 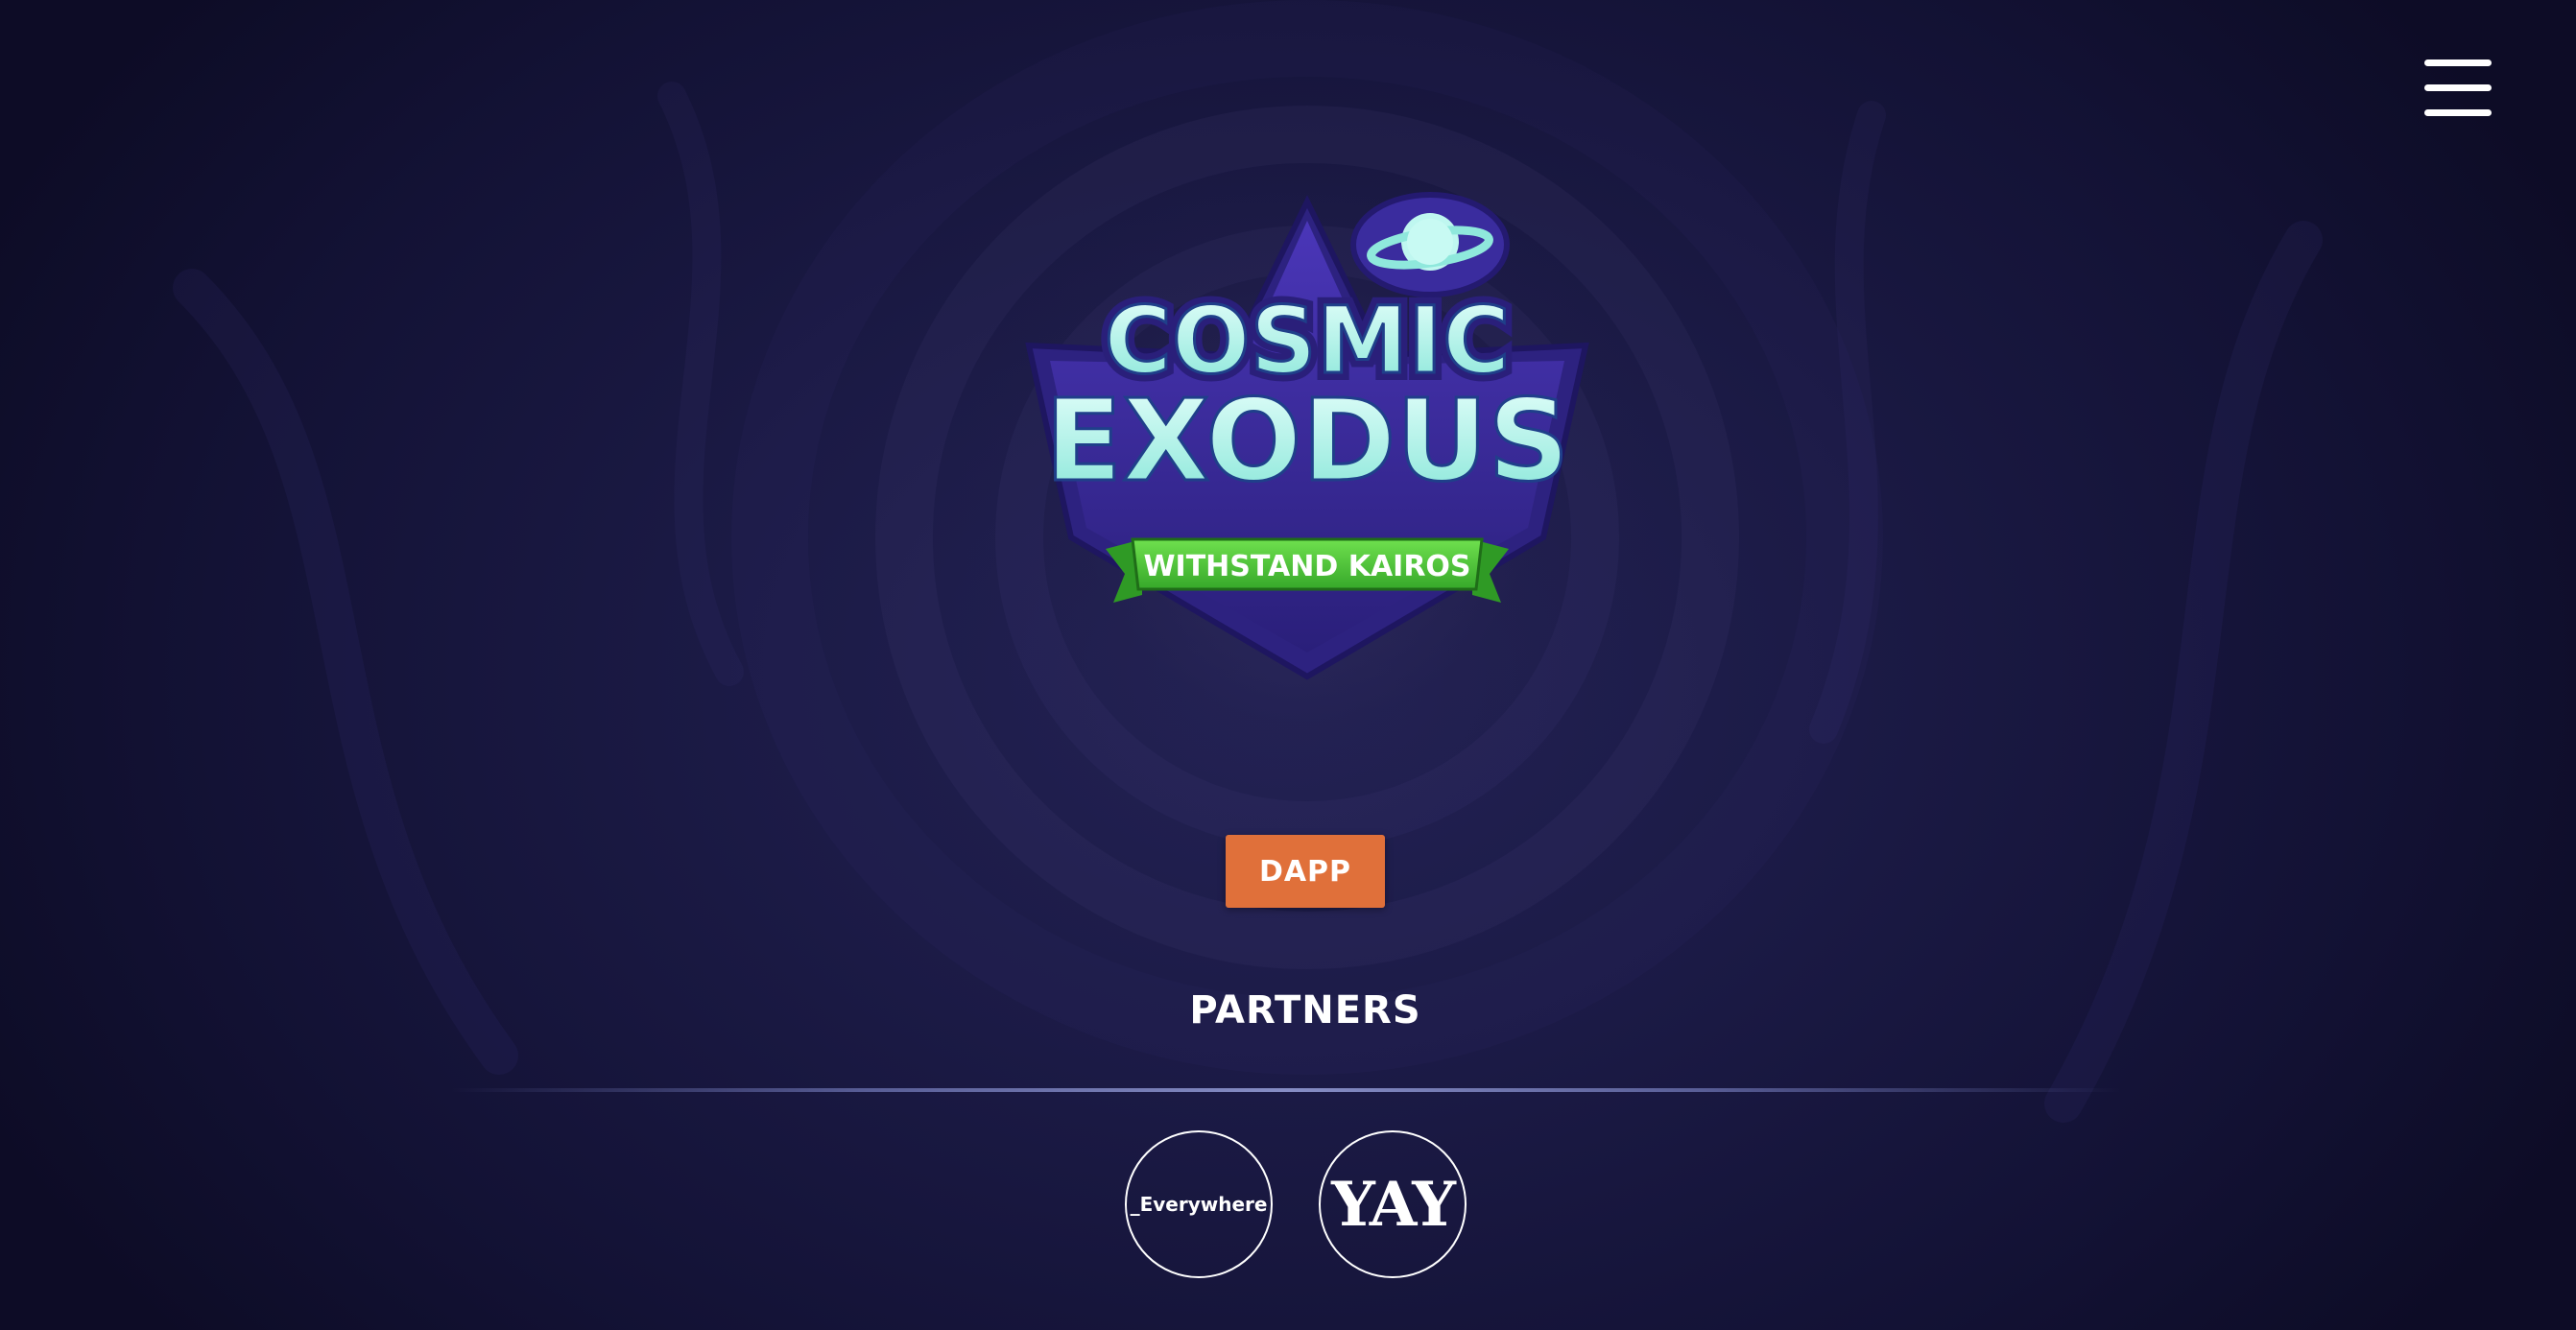 I want to click on partners-heading: PARTNERS, so click(x=1305, y=1010).